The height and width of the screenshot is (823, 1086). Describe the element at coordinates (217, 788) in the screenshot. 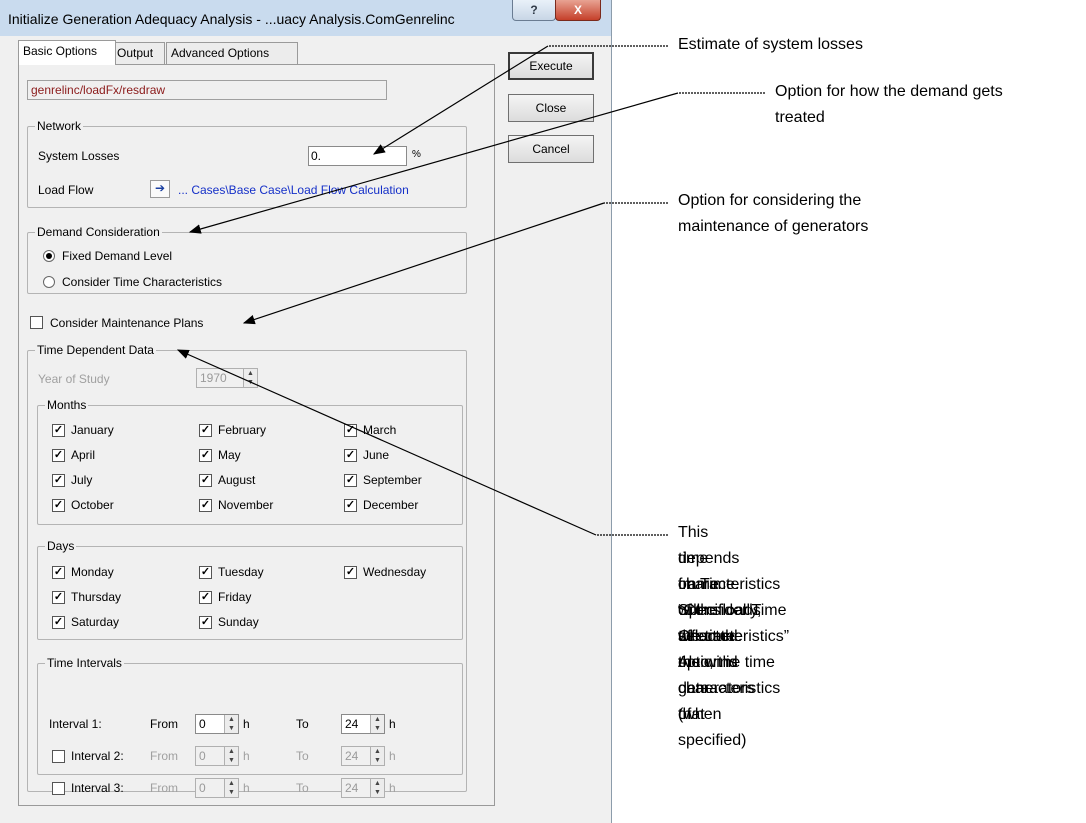

I see `interval-3-from-stepper: 0 ▲ ▼` at that location.